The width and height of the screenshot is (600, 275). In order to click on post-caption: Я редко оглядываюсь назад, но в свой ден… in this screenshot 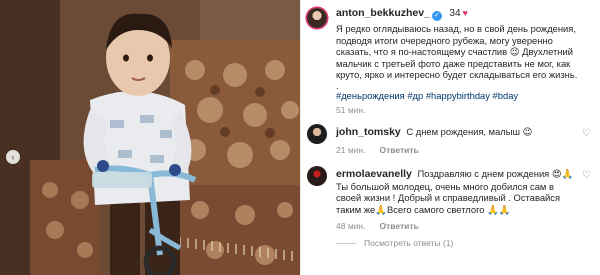, I will do `click(457, 52)`.